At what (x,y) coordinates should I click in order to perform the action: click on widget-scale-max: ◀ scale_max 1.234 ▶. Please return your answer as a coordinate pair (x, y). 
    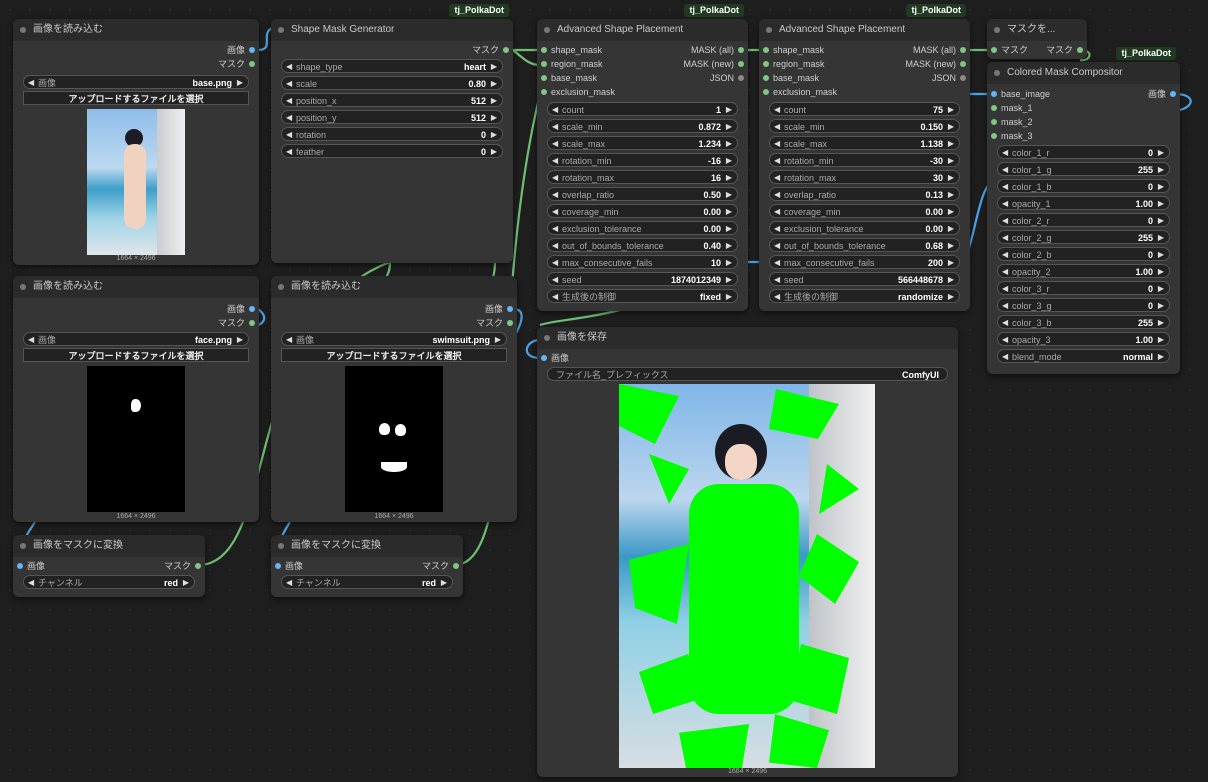
    Looking at the image, I should click on (642, 143).